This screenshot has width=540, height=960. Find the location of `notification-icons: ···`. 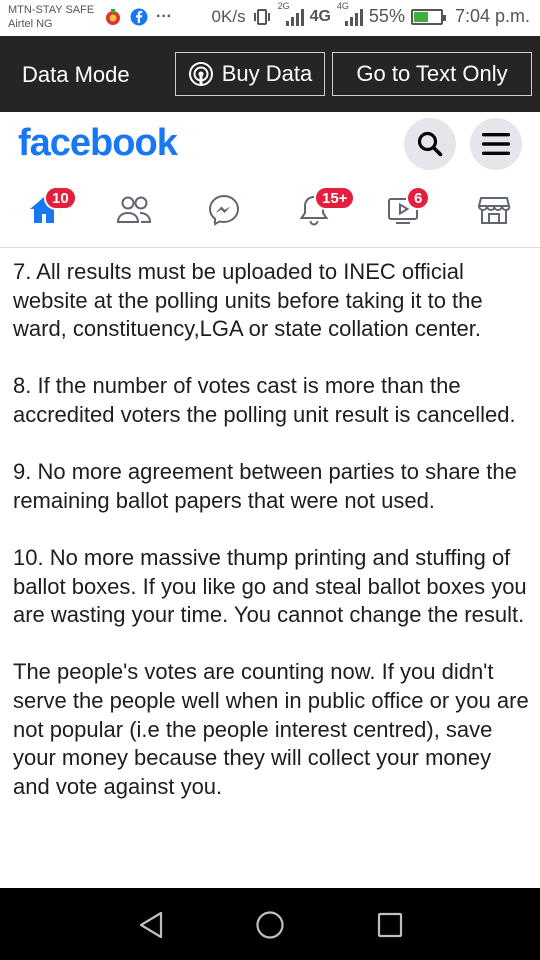

notification-icons: ··· is located at coordinates (138, 17).